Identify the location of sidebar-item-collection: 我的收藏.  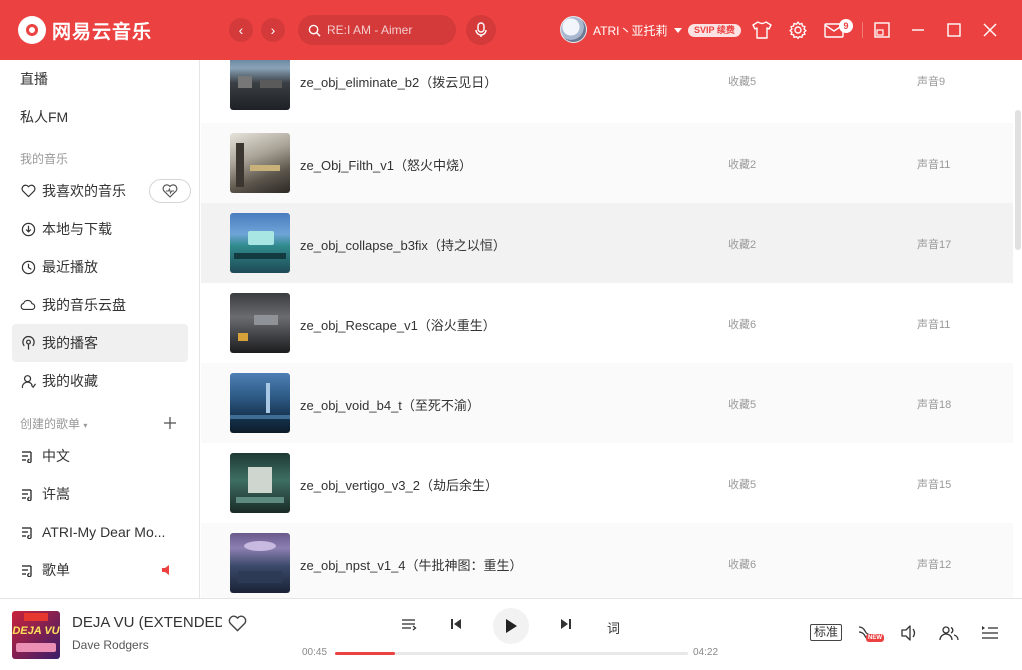
(100, 381).